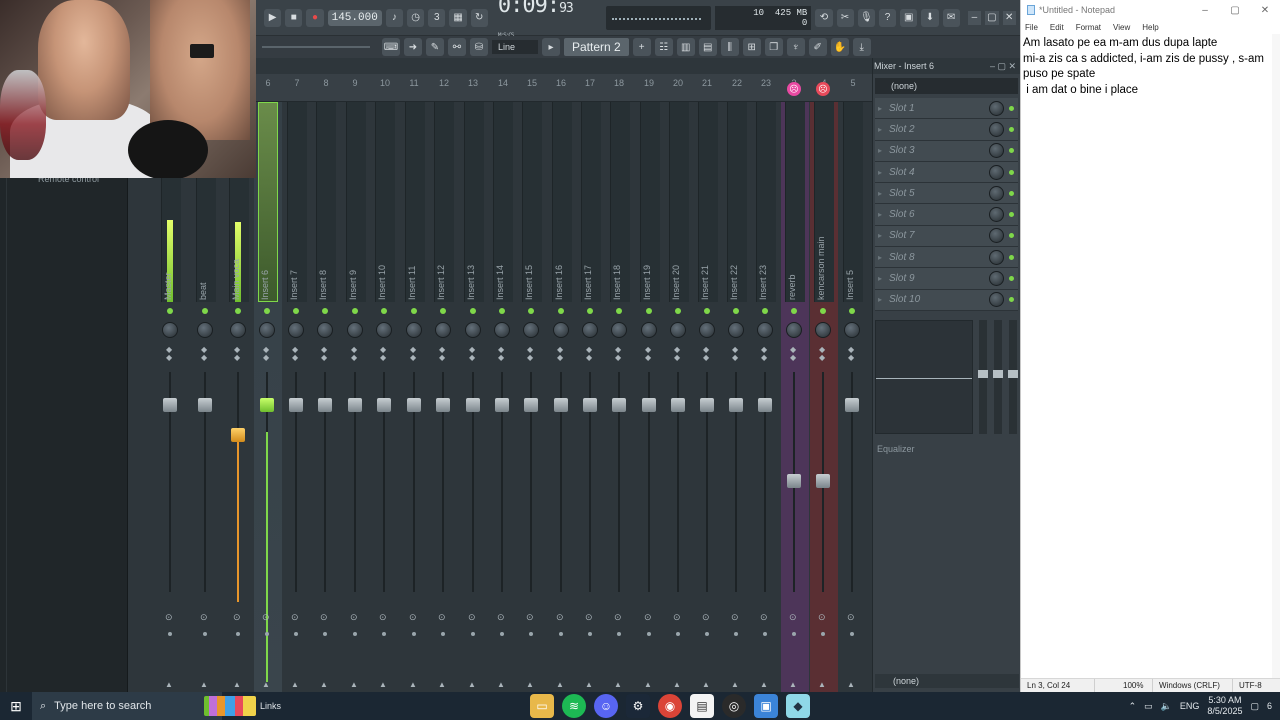 This screenshot has height=720, width=1280. I want to click on input-select: (none), so click(946, 86).